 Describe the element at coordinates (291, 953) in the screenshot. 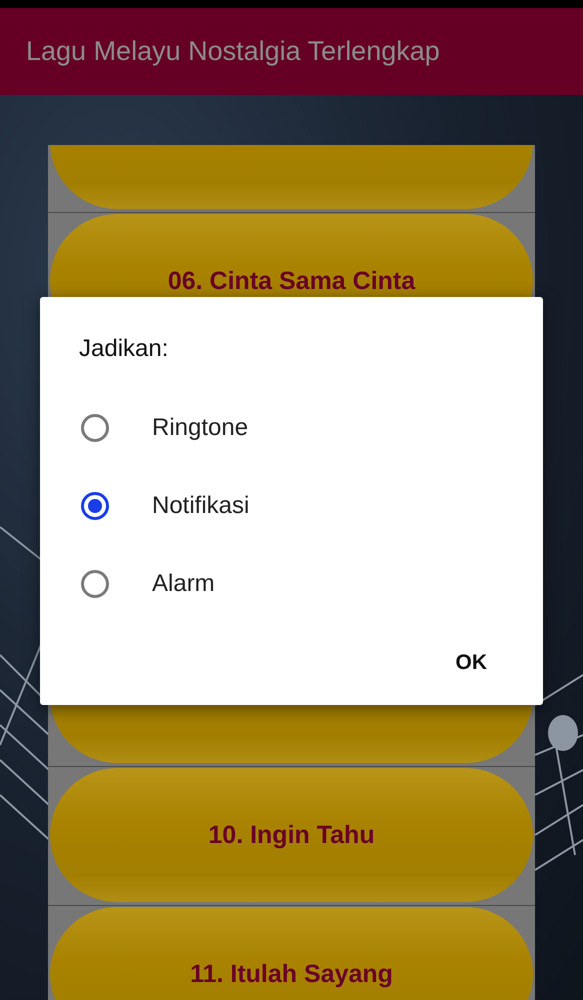

I see `song-button: 11. Itulah Sayang` at that location.